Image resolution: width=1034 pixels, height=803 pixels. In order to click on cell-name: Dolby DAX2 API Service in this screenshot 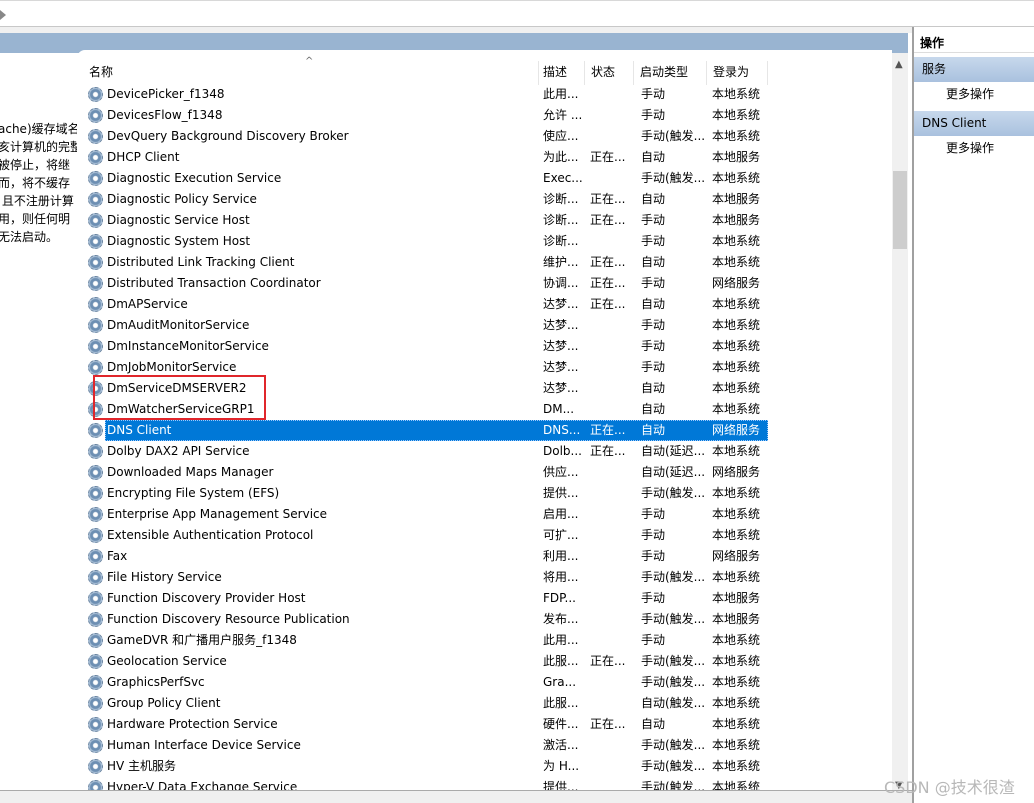, I will do `click(178, 451)`.